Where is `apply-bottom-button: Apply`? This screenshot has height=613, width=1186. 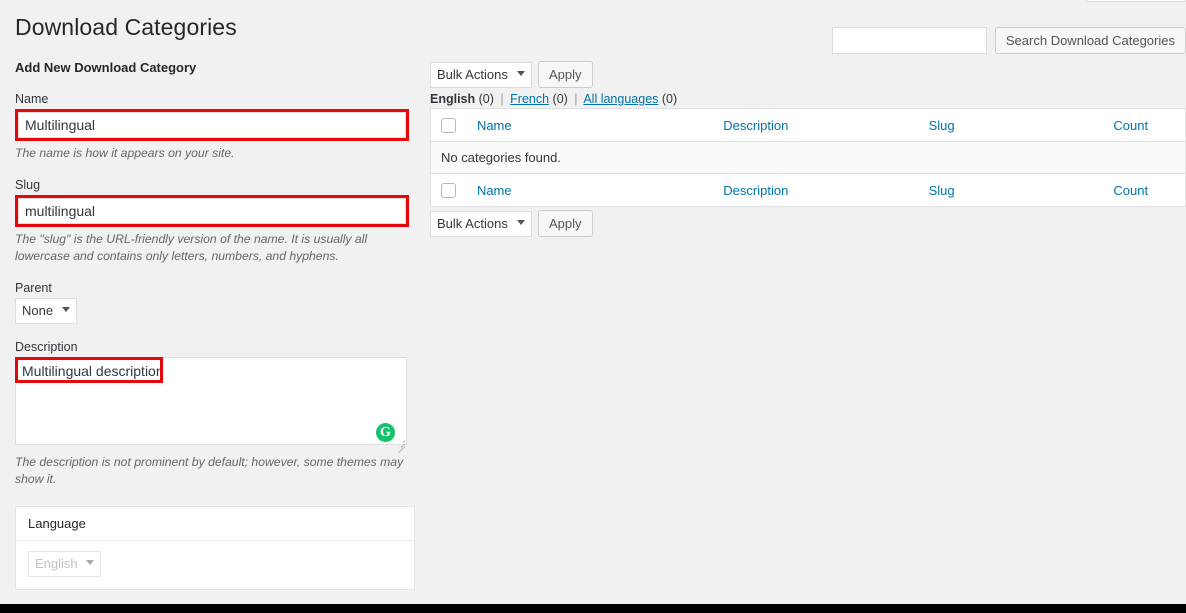 apply-bottom-button: Apply is located at coordinates (565, 223).